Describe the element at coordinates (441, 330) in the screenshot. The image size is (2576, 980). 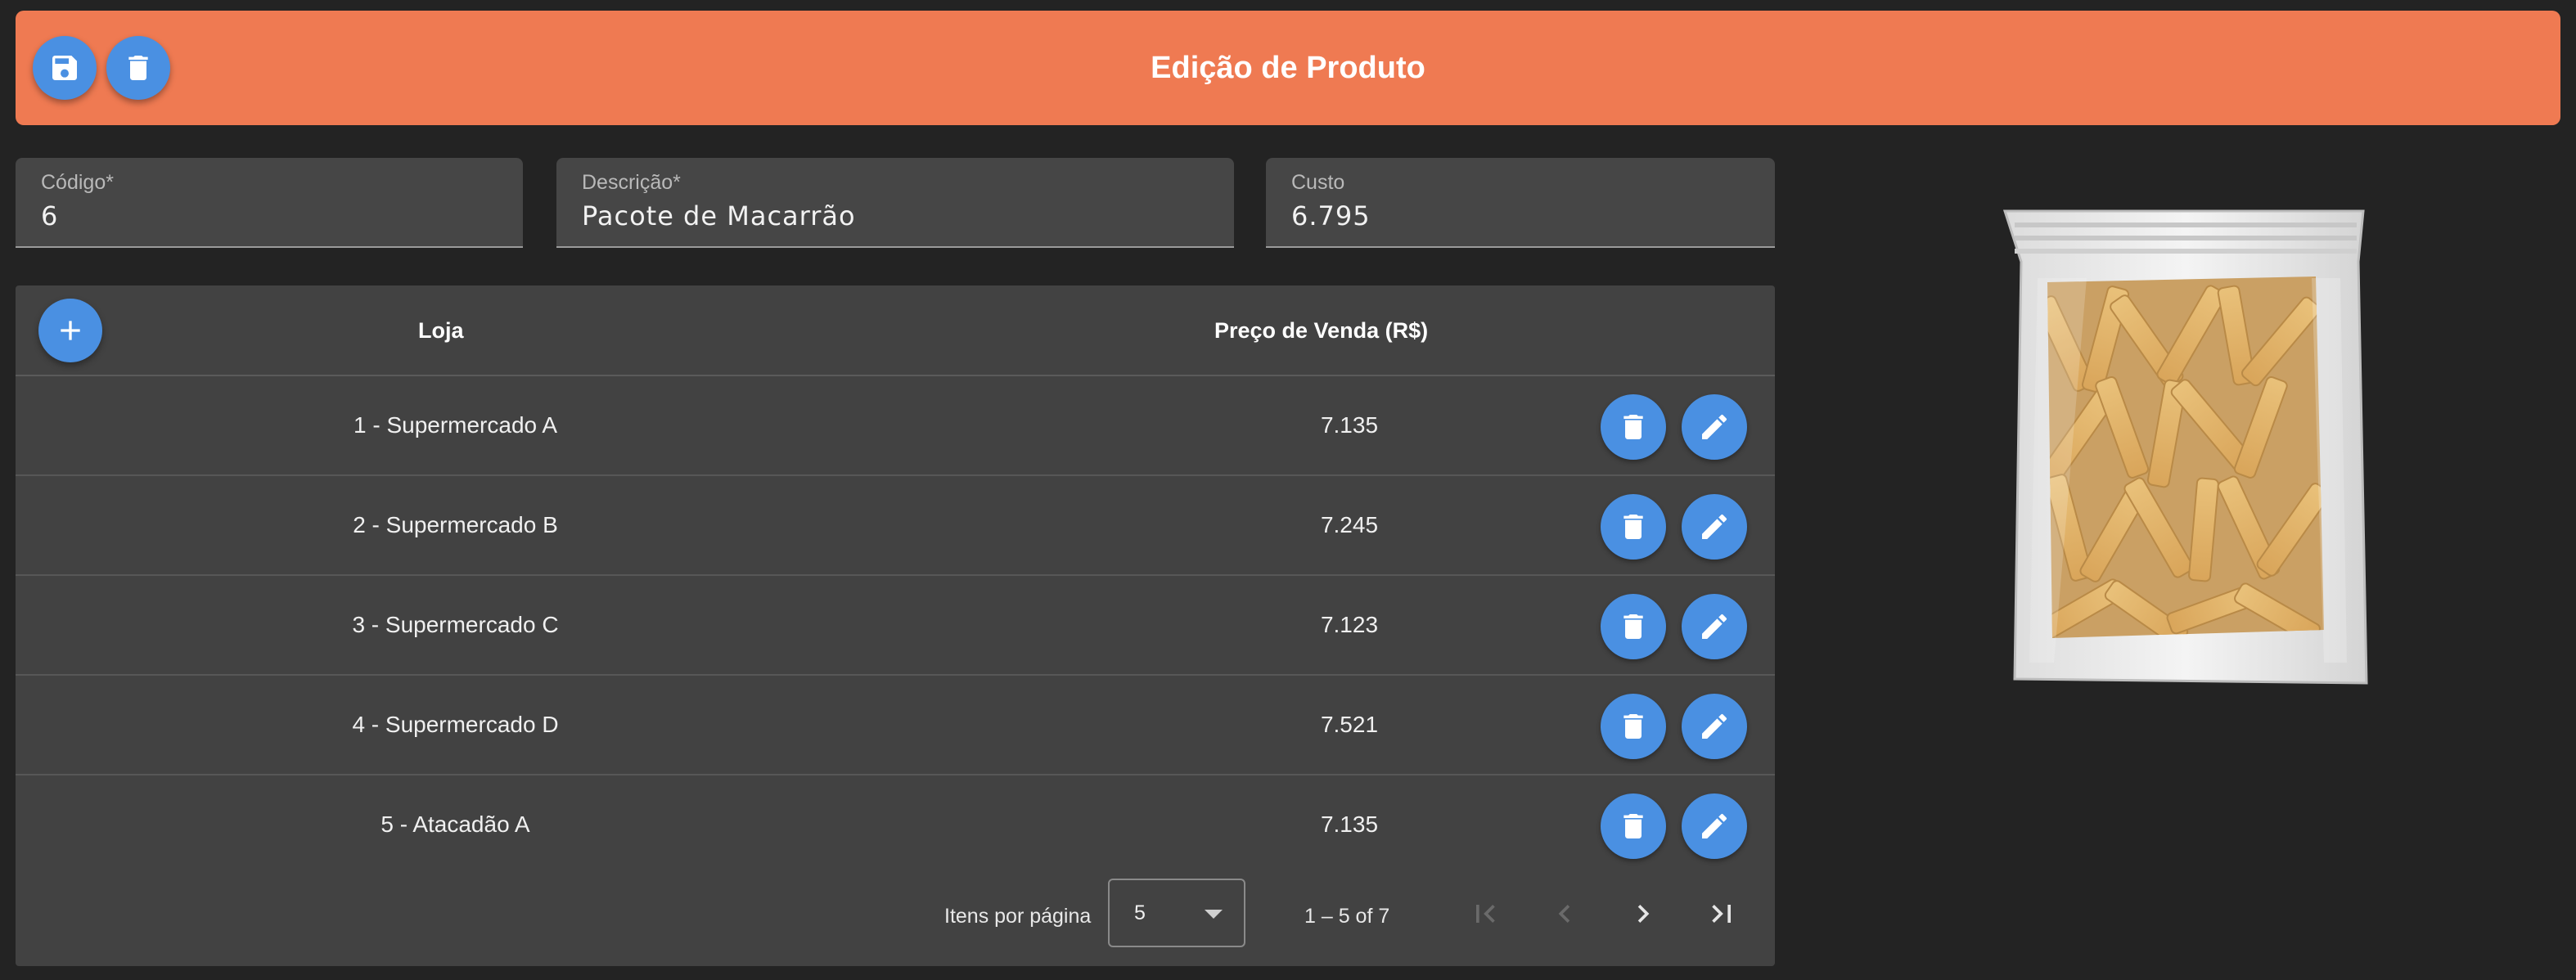
I see `column-header-loja: Loja` at that location.